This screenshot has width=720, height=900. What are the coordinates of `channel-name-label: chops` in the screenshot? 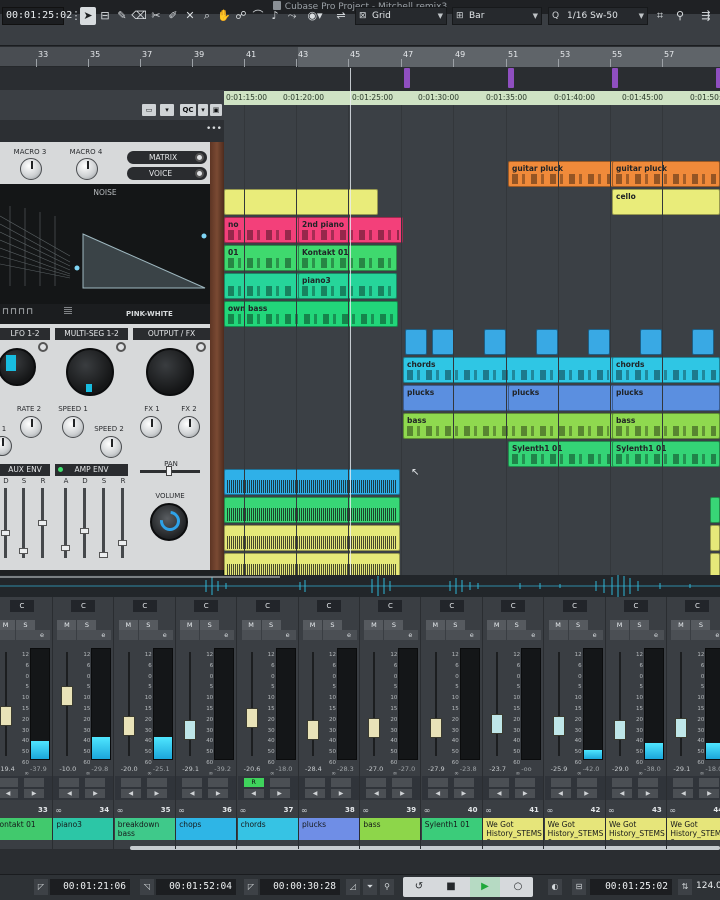 It's located at (206, 829).